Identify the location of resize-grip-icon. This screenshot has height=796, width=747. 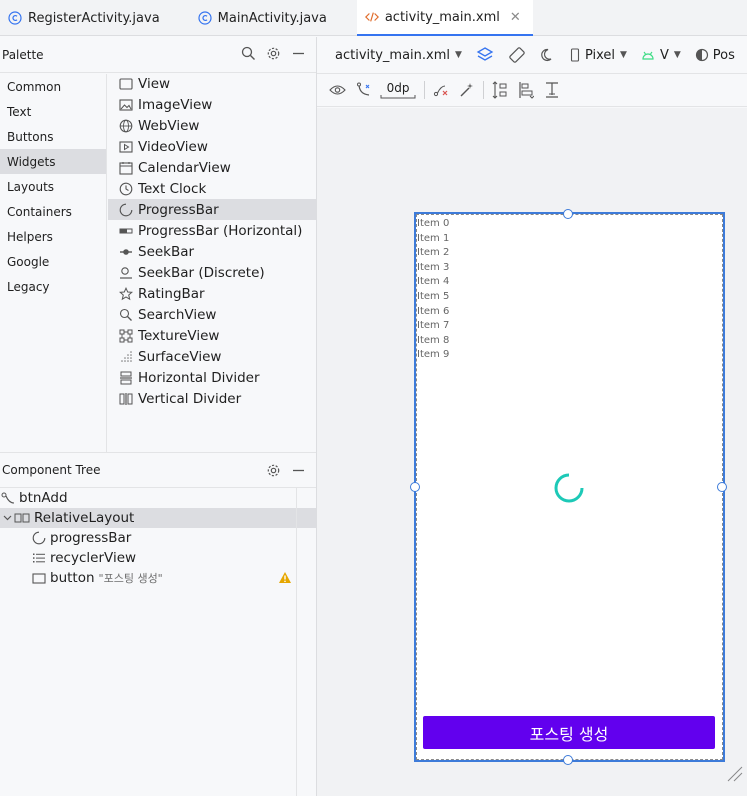
(735, 776).